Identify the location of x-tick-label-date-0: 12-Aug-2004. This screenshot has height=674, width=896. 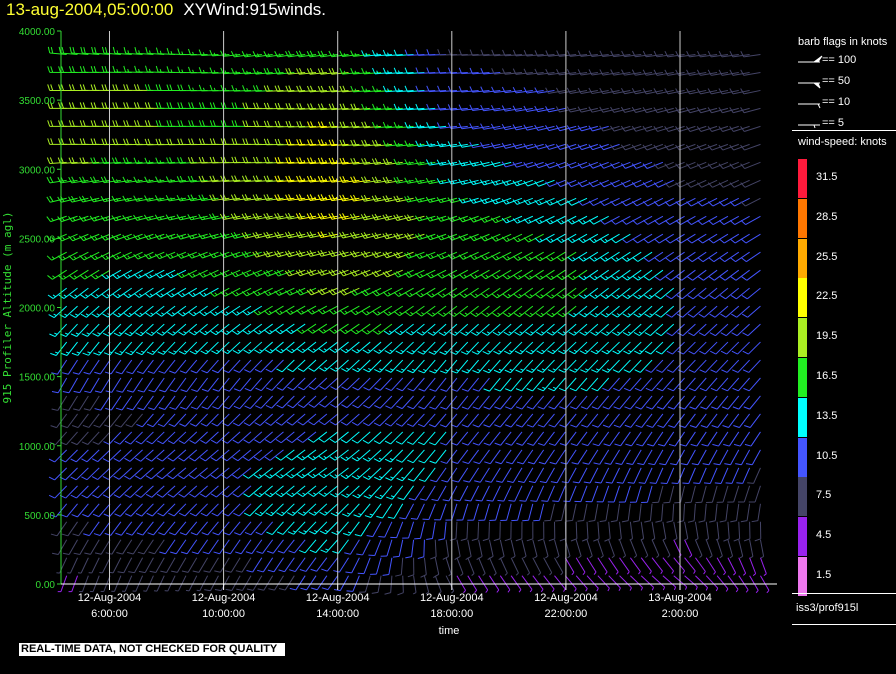
(110, 598).